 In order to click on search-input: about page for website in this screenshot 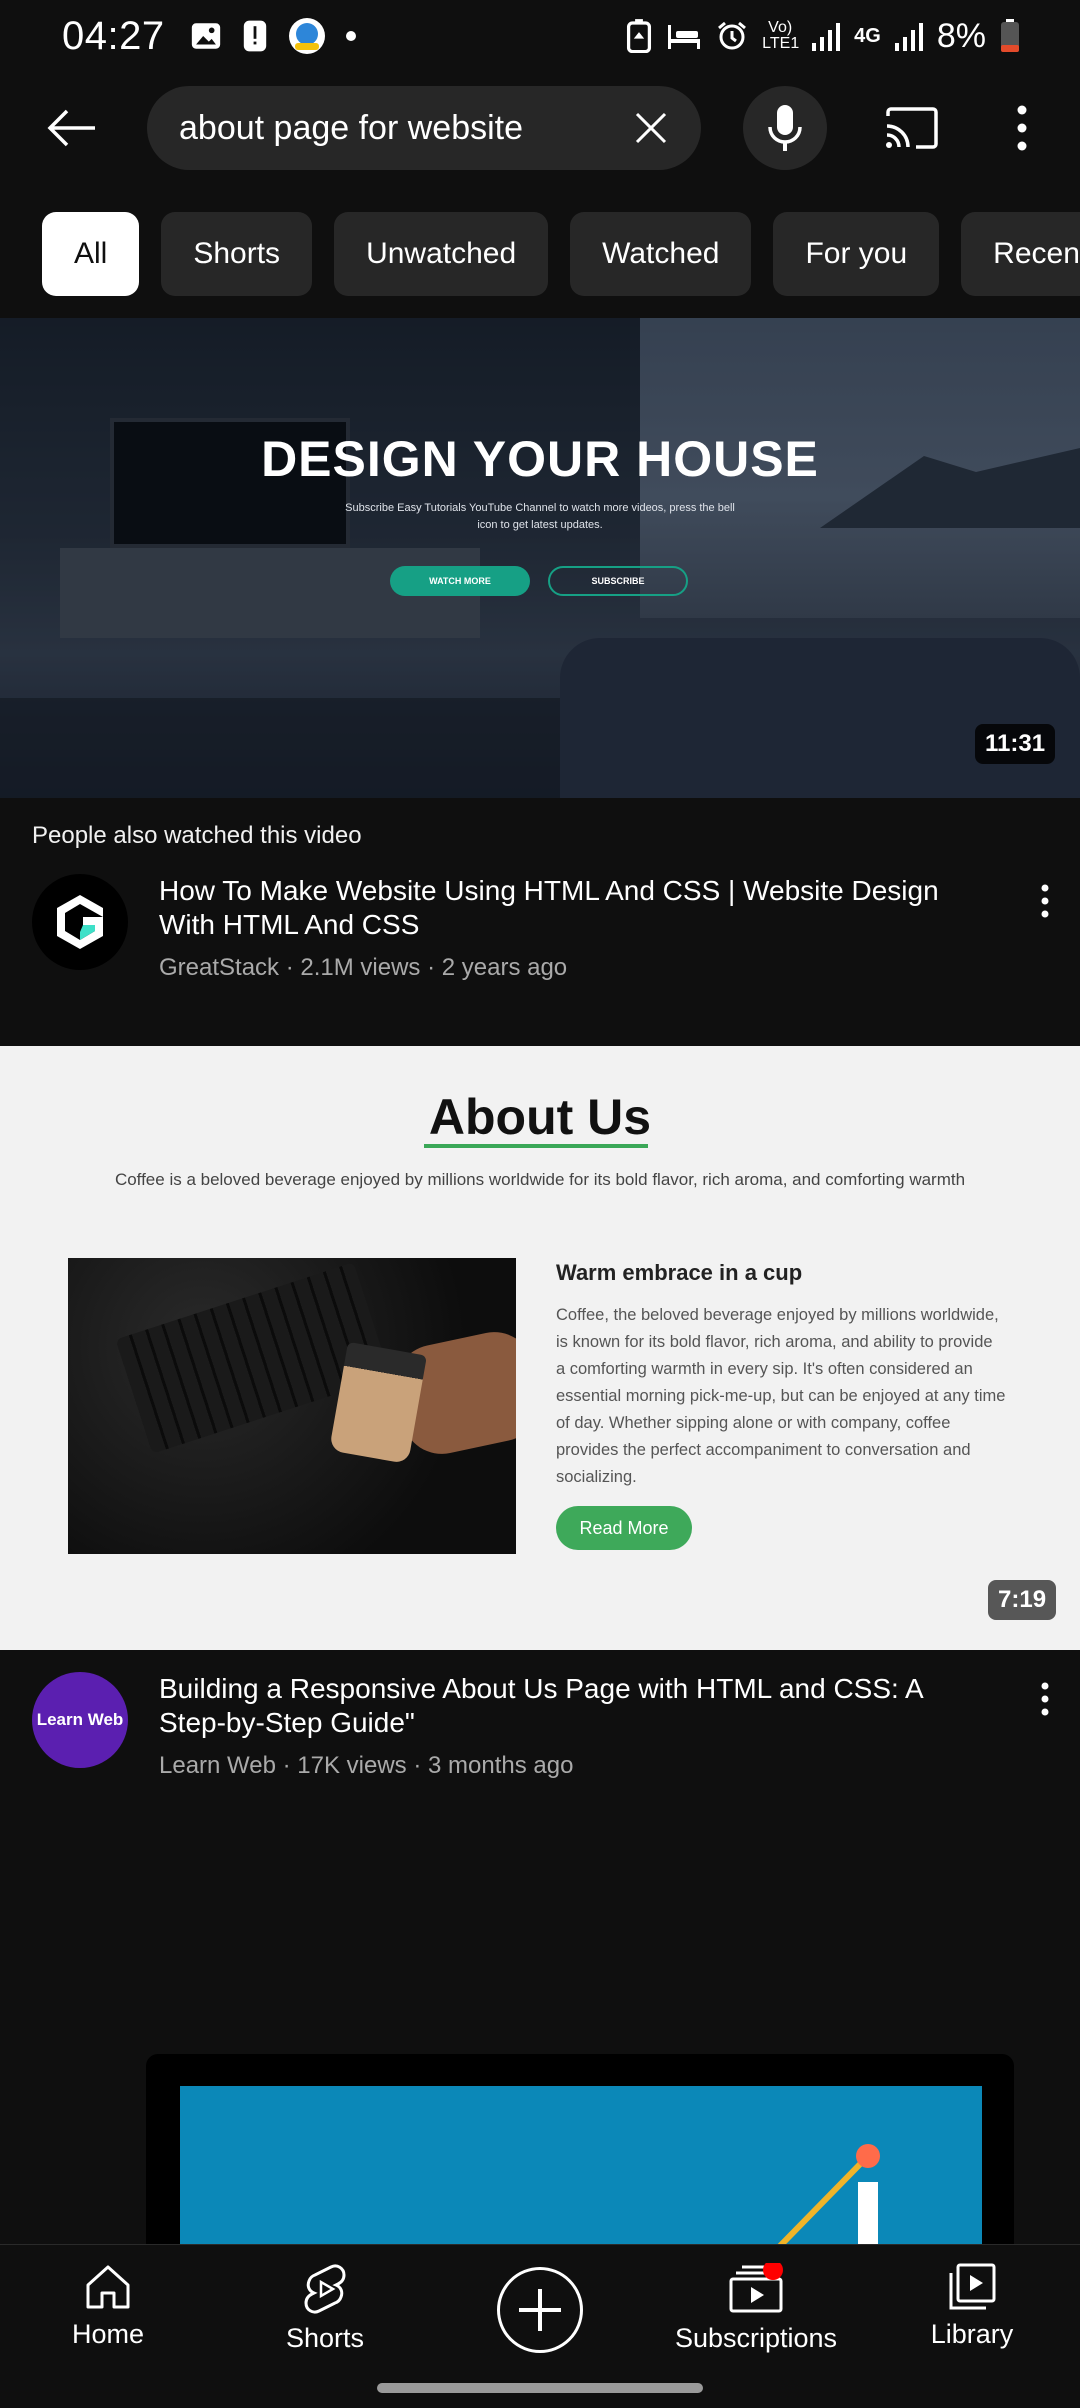, I will do `click(424, 128)`.